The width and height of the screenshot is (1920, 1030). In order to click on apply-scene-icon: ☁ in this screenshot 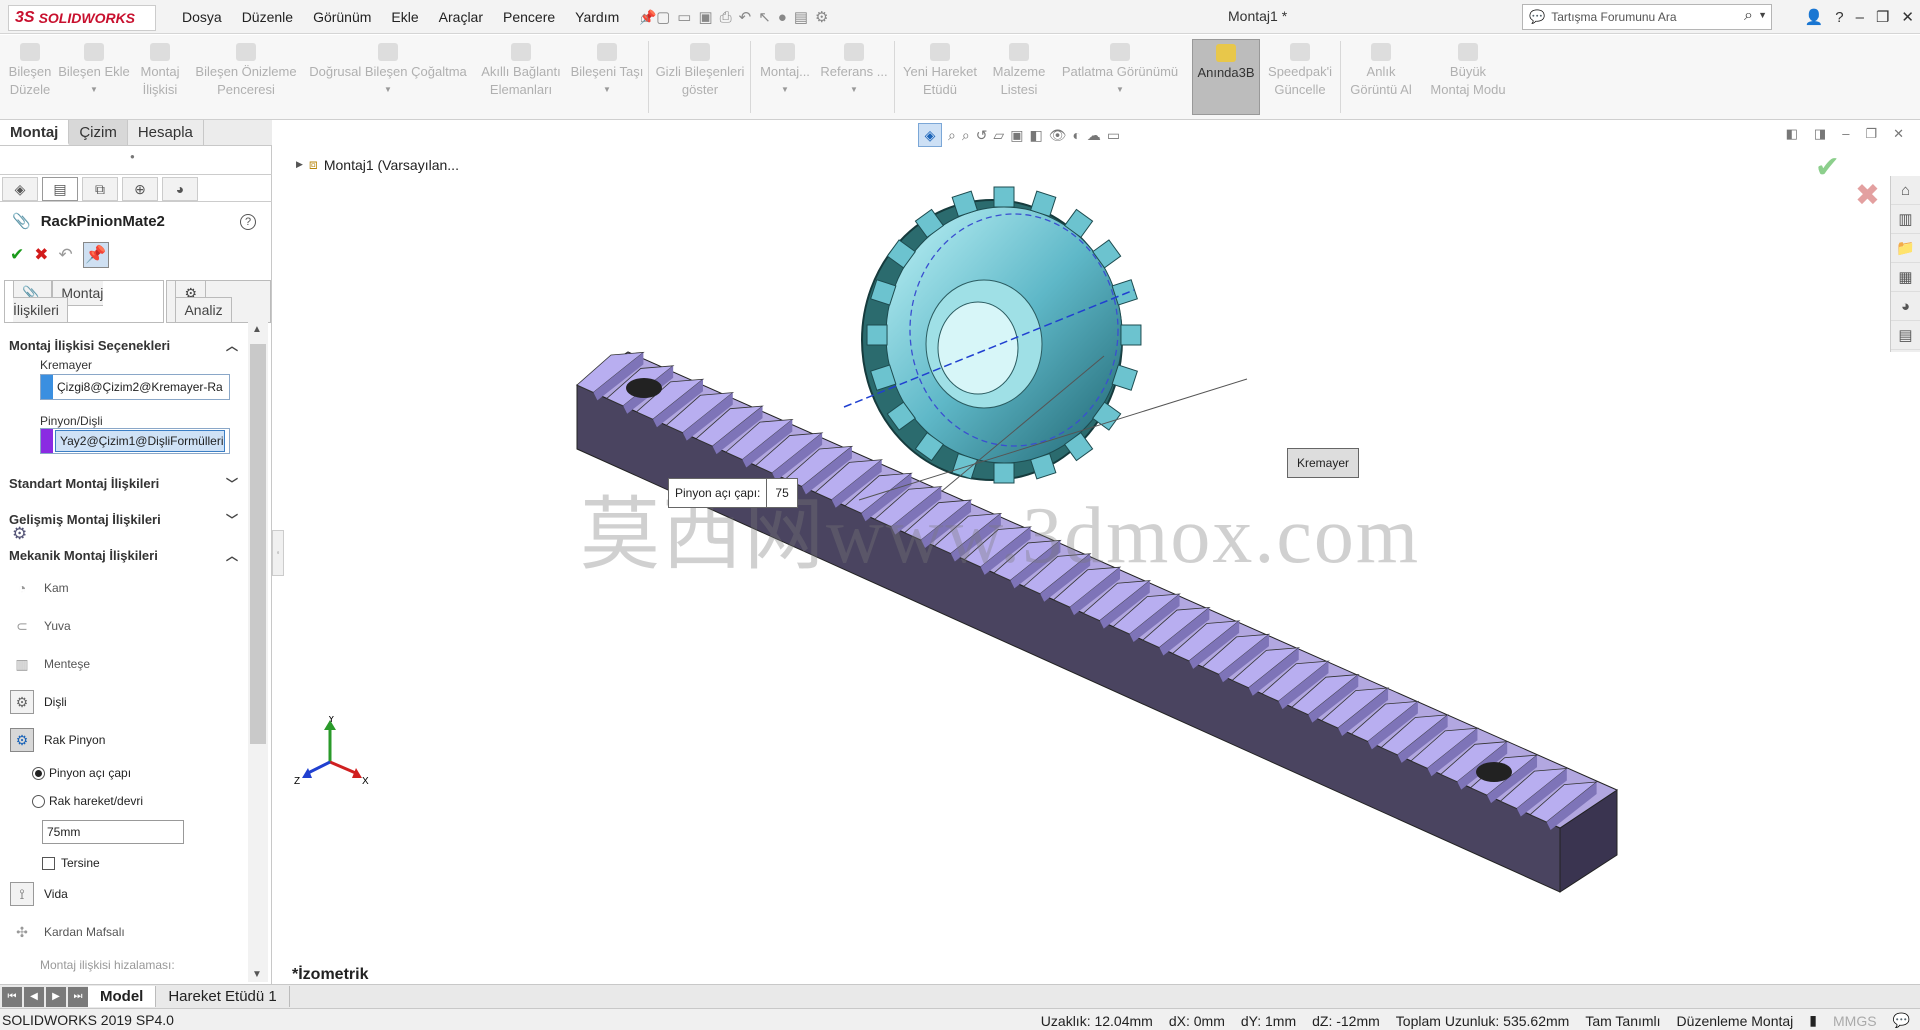, I will do `click(1094, 135)`.